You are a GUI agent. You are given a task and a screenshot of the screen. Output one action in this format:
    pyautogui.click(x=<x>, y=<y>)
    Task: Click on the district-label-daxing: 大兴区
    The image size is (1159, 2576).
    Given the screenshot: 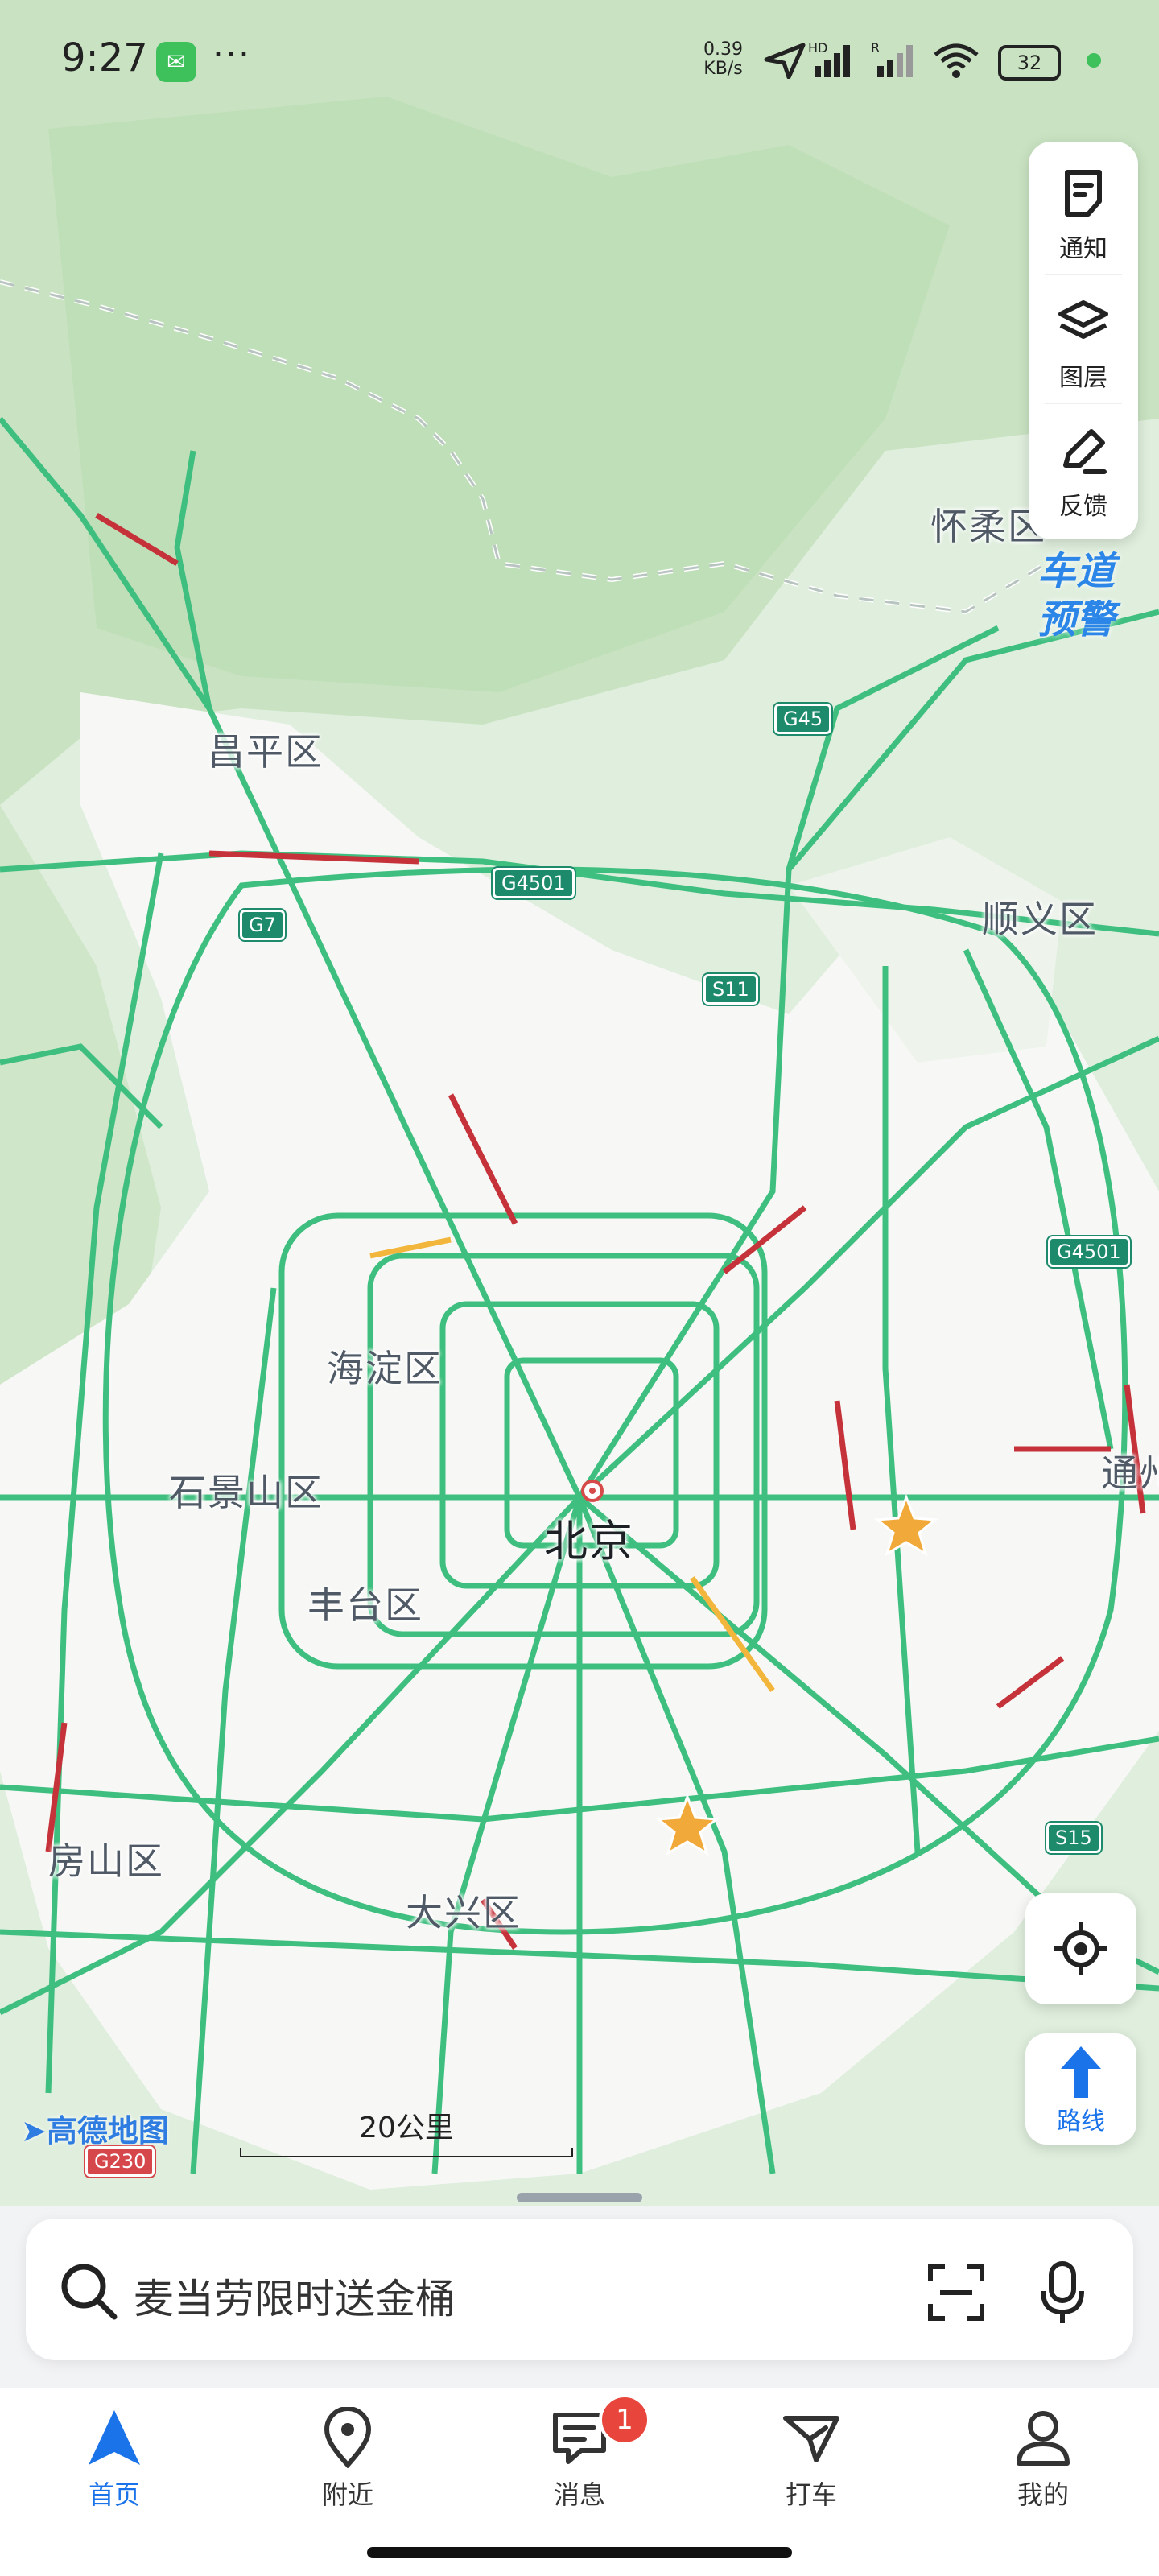 What is the action you would take?
    pyautogui.click(x=464, y=1912)
    